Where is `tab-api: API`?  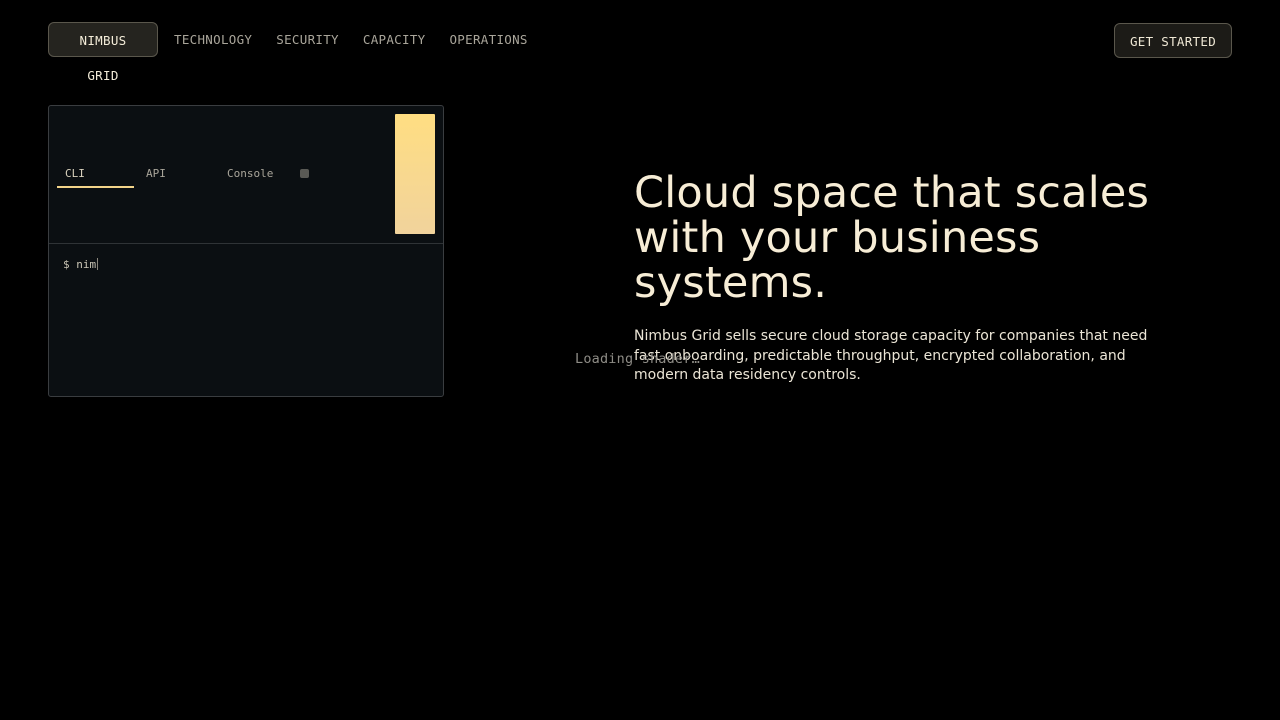
tab-api: API is located at coordinates (156, 173).